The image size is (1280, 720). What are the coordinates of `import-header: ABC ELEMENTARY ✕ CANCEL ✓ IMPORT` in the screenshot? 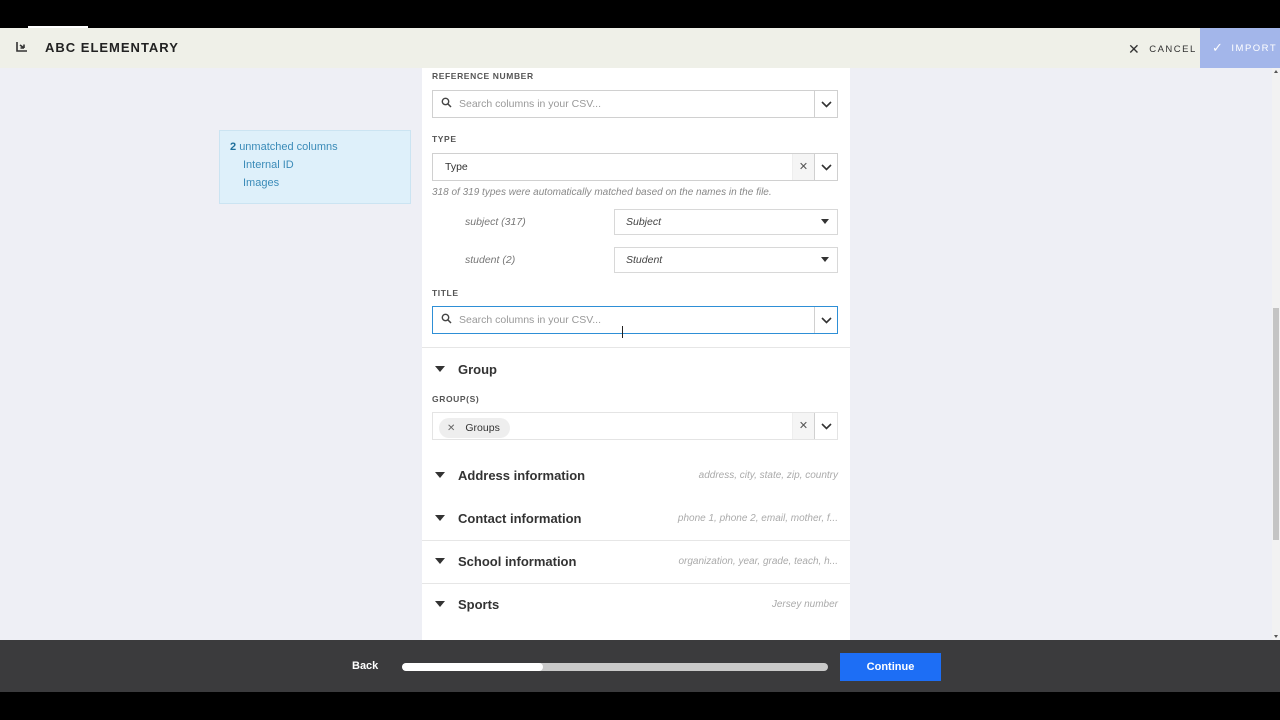 It's located at (640, 48).